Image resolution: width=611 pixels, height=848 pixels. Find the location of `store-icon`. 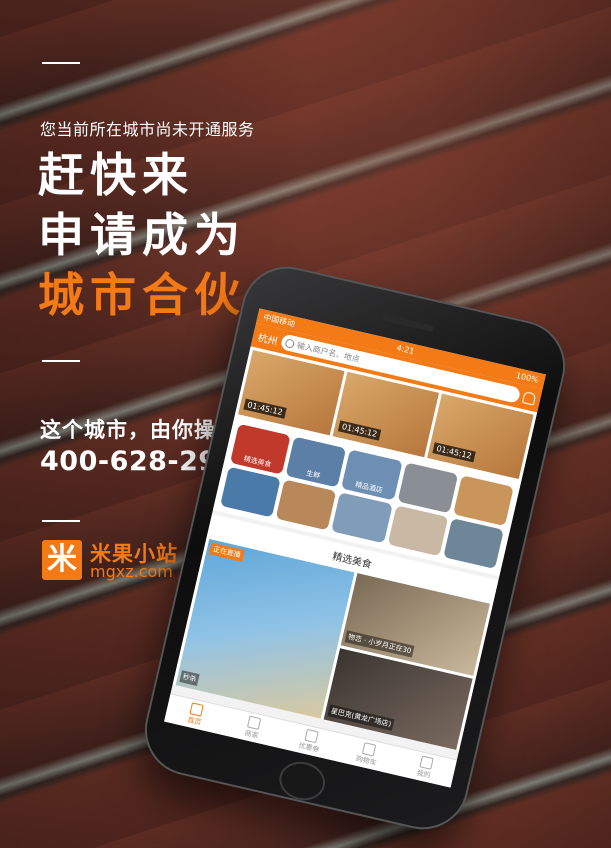

store-icon is located at coordinates (254, 723).